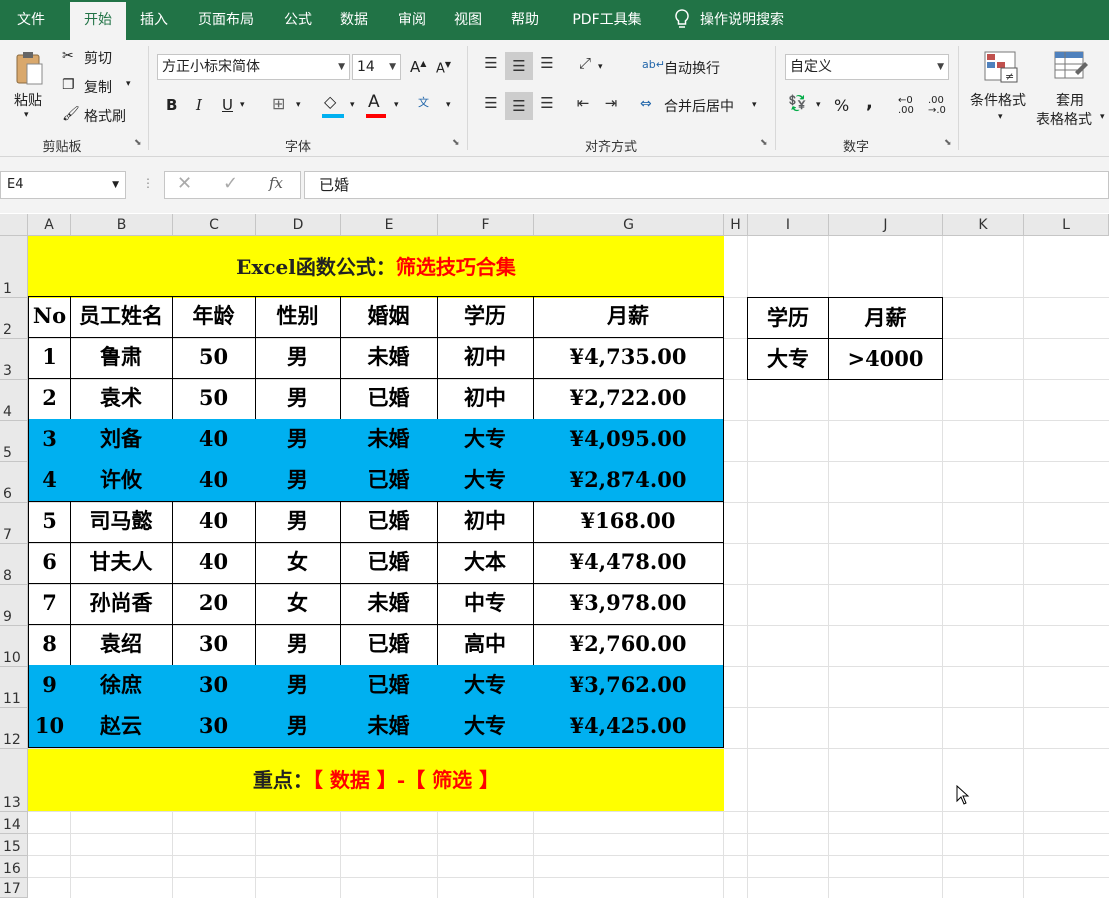  Describe the element at coordinates (485, 563) in the screenshot. I see `data-cell-edu: 大本` at that location.